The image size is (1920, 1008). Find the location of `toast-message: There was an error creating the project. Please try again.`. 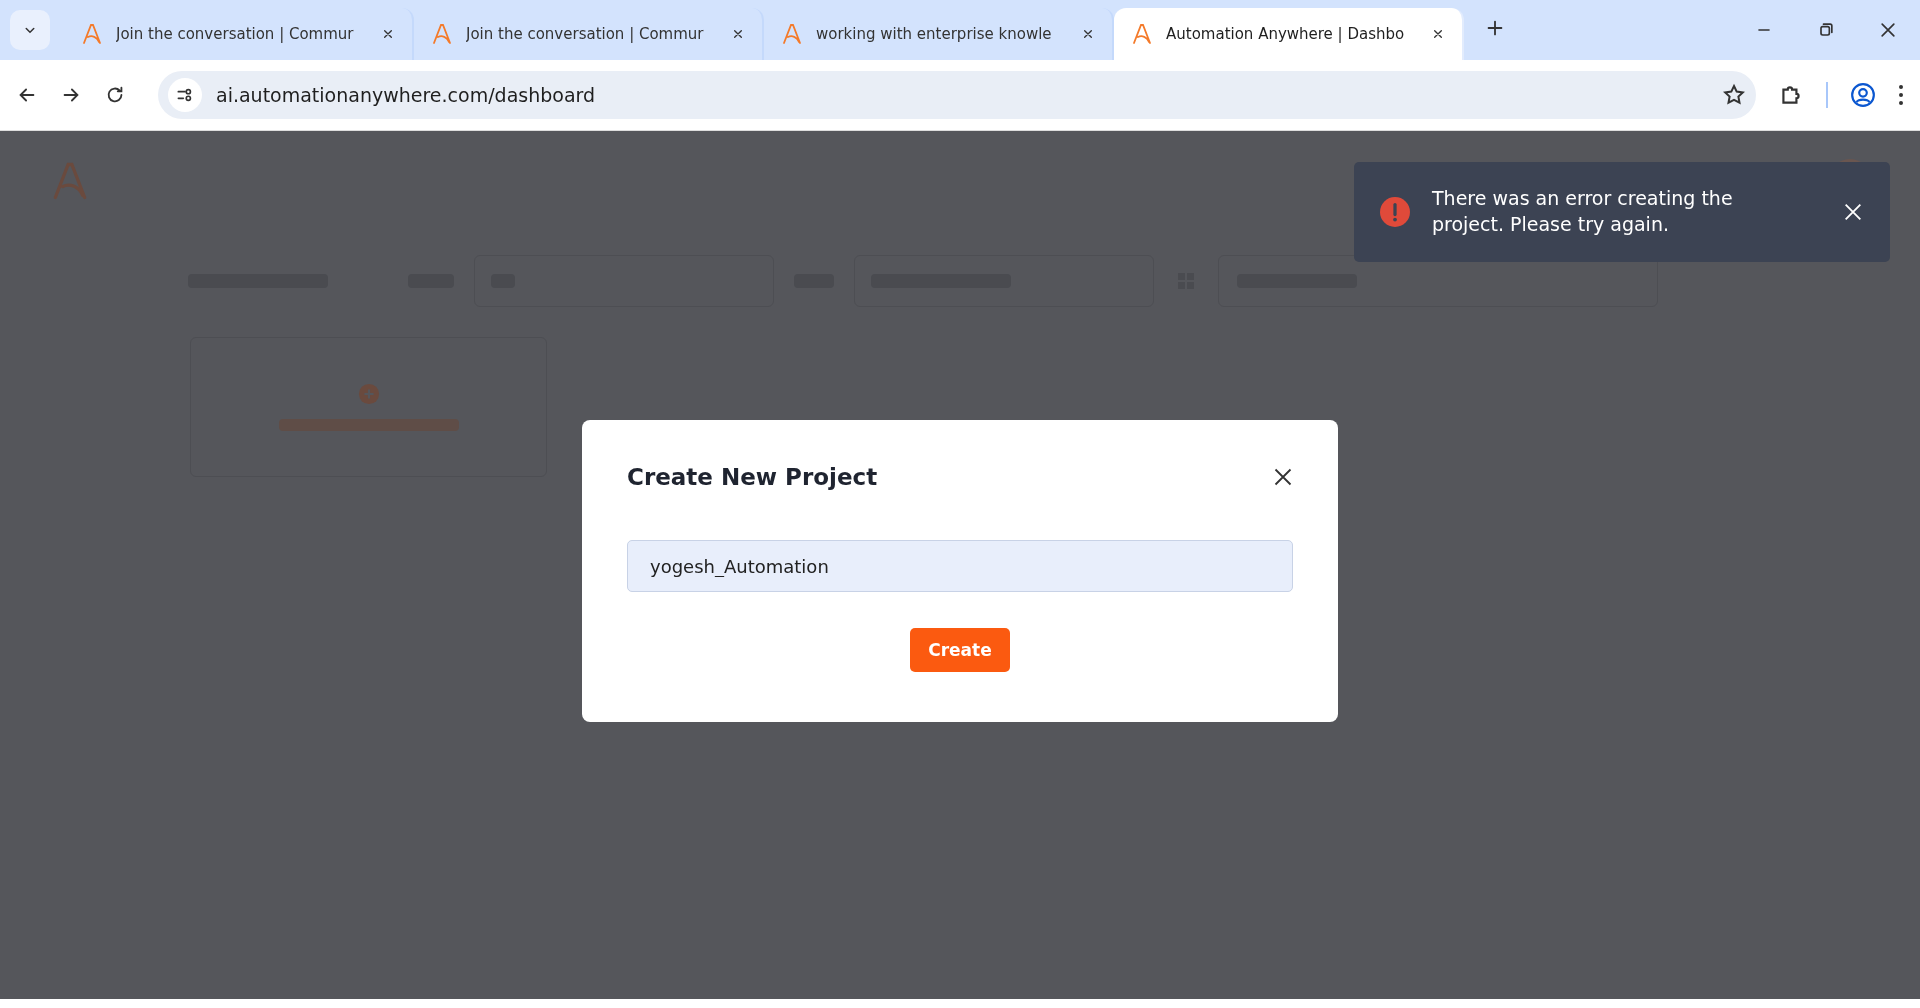

toast-message: There was an error creating the project. Please try again. is located at coordinates (1583, 211).